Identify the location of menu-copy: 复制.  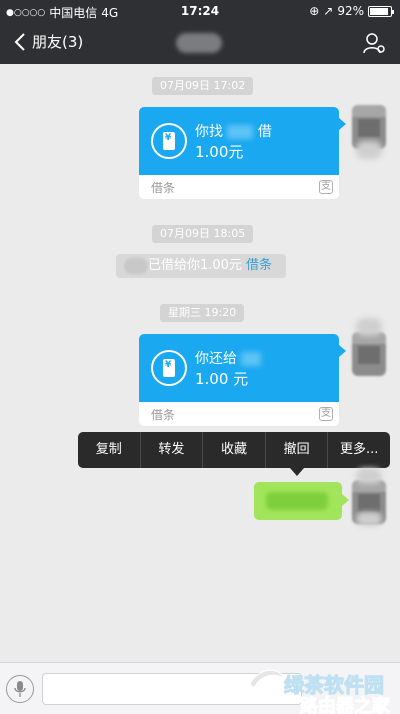
(109, 450).